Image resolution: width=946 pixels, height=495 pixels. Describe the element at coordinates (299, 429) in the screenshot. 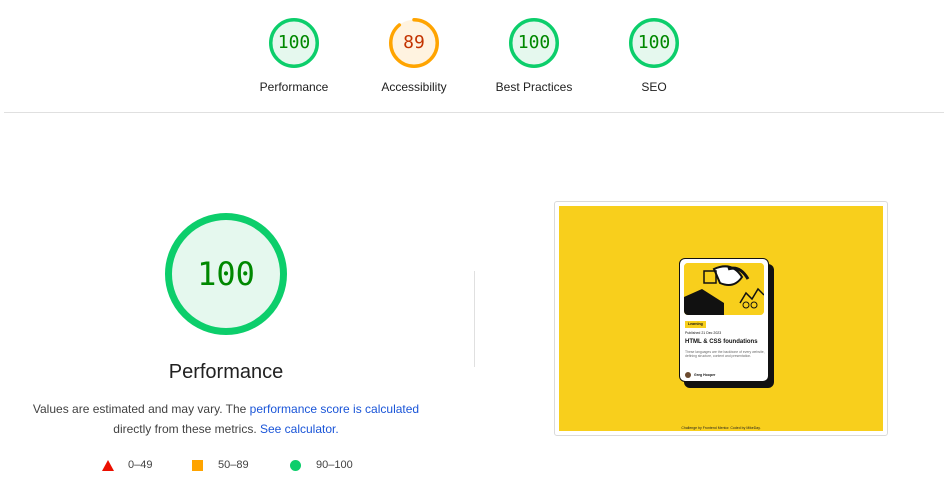

I see `see-calculator-link: See calculator.` at that location.